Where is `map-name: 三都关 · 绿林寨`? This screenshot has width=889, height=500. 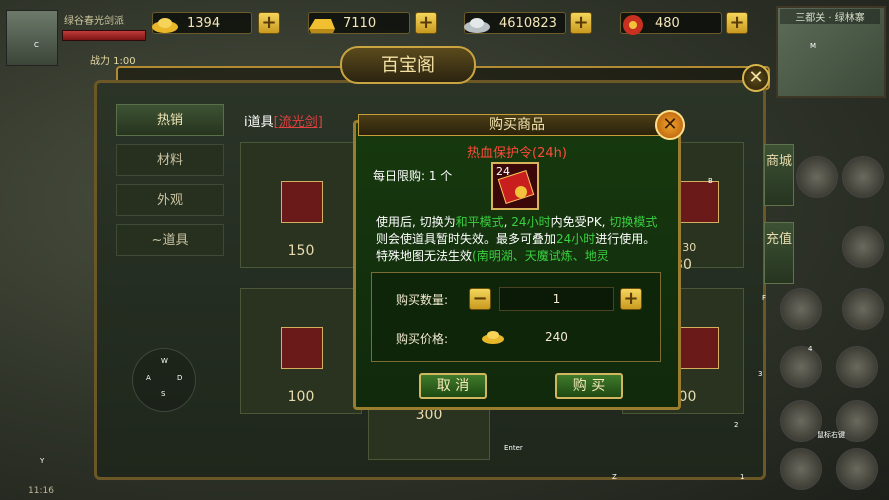
map-name: 三都关 · 绿林寨 is located at coordinates (830, 16).